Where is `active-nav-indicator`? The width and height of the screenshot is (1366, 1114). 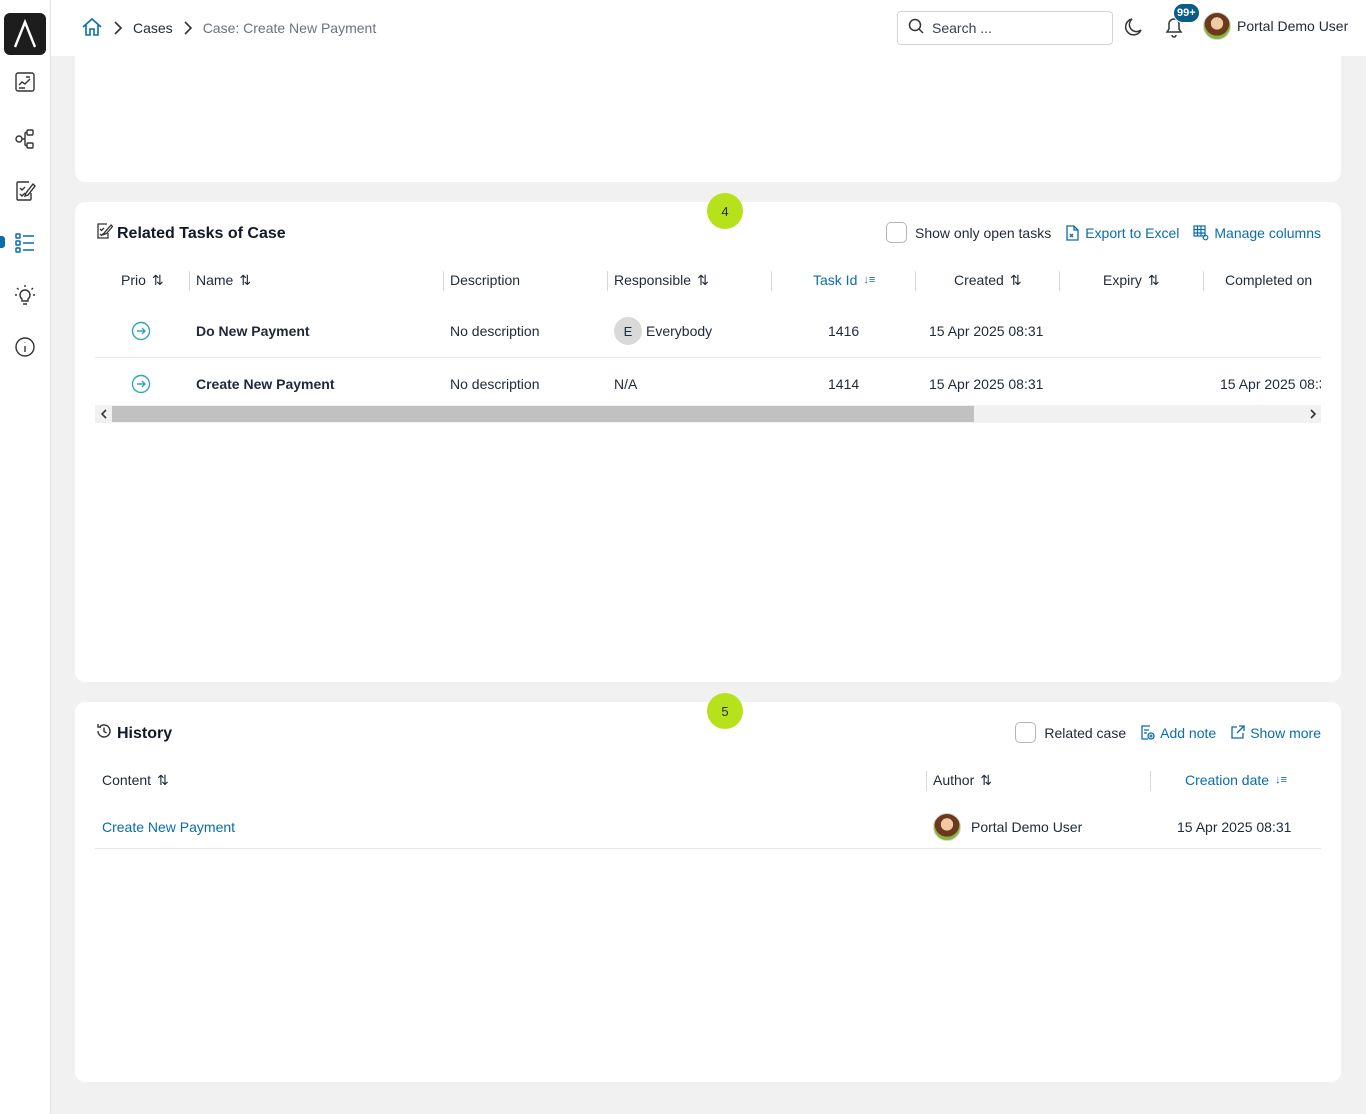 active-nav-indicator is located at coordinates (2, 242).